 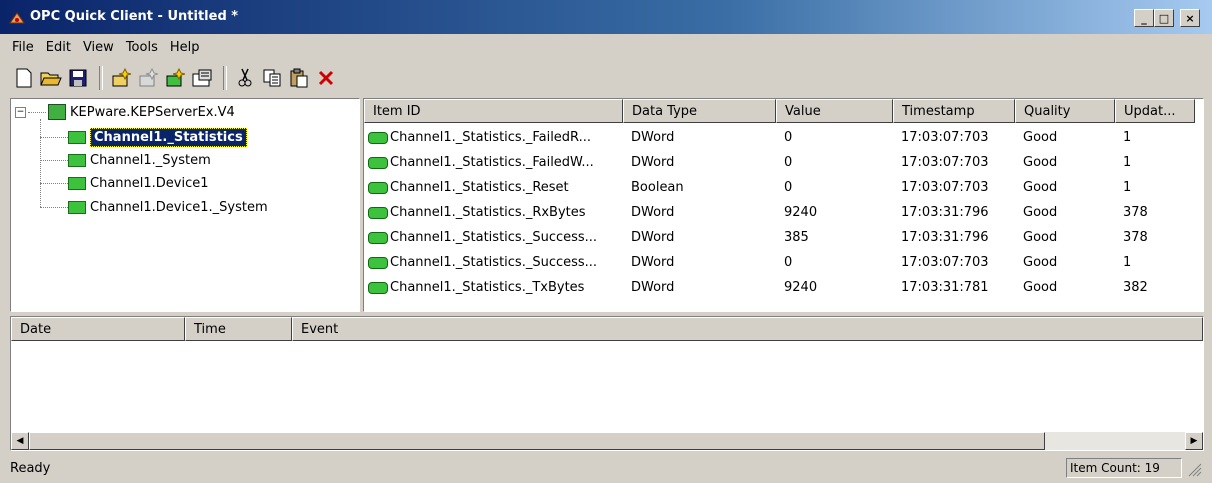 I want to click on tree-item-statistics: Channel1._Statistics, so click(x=143, y=137).